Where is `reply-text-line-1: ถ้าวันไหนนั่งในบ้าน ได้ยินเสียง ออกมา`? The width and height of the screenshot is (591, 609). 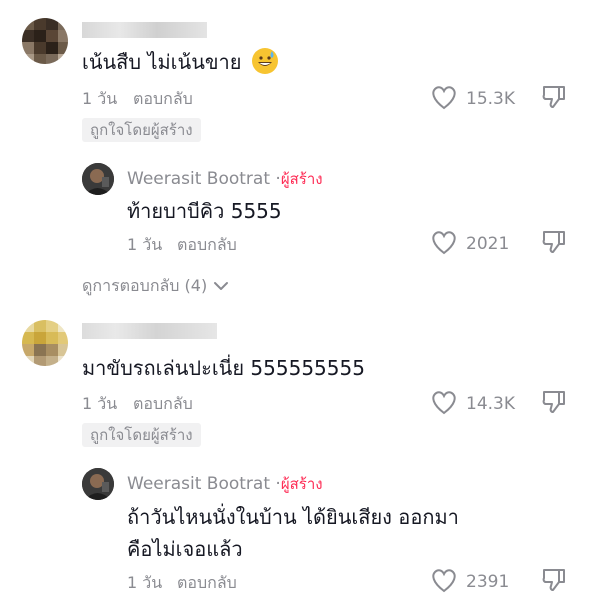 reply-text-line-1: ถ้าวันไหนนั่งในบ้าน ได้ยินเสียง ออกมา is located at coordinates (293, 517).